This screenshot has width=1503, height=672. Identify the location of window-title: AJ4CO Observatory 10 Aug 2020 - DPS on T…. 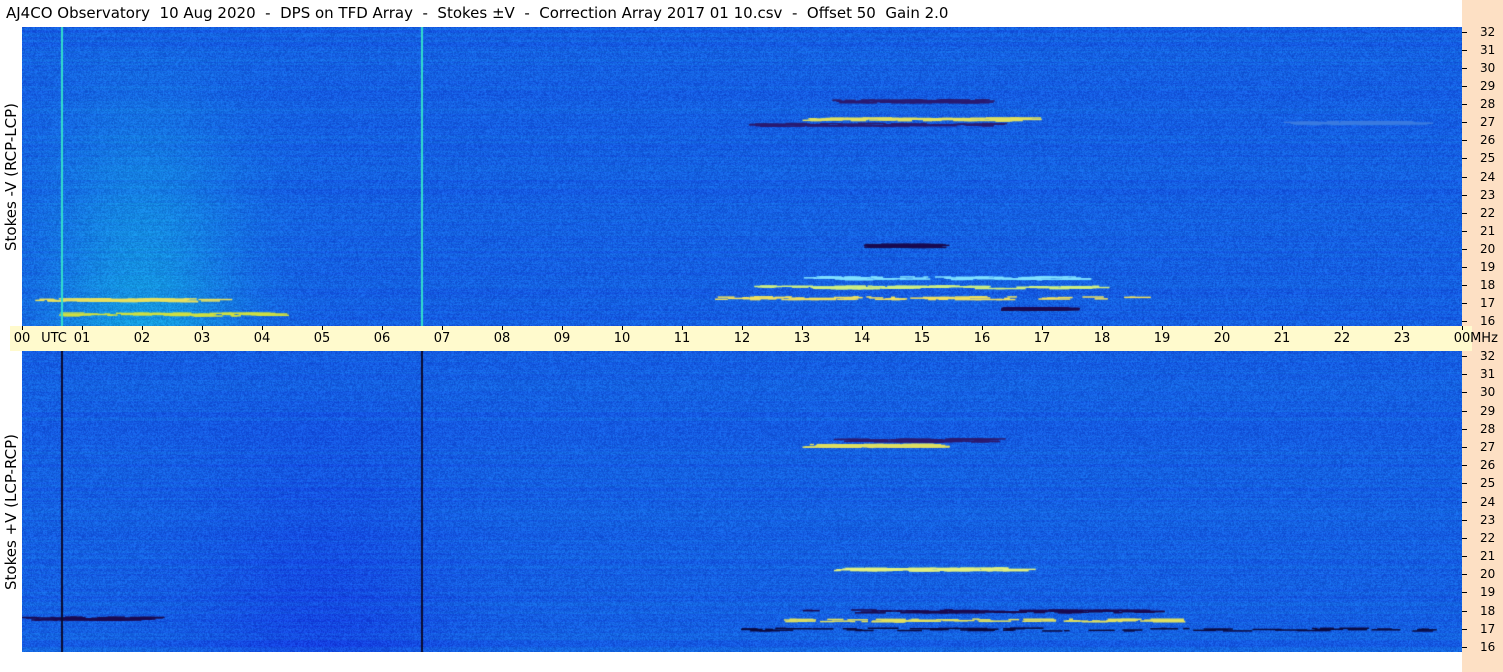
(731, 13).